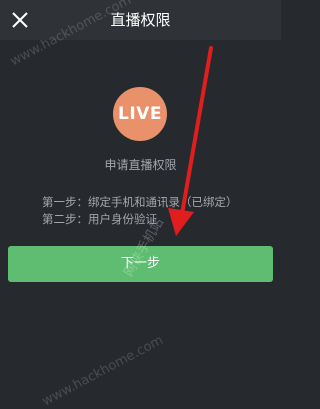 This screenshot has height=409, width=320. I want to click on page-title: 直播权限, so click(140, 20).